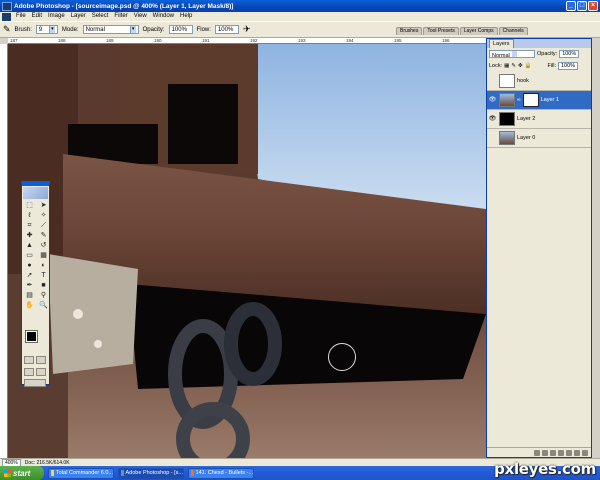  I want to click on menu-layer: Layer, so click(78, 16).